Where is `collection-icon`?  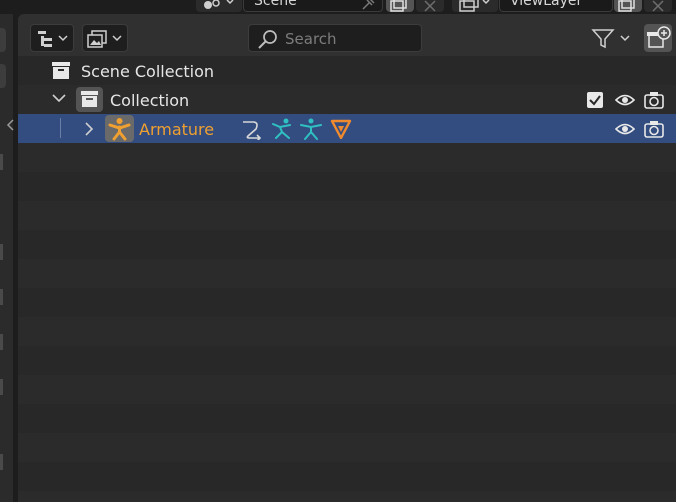
collection-icon is located at coordinates (89, 99).